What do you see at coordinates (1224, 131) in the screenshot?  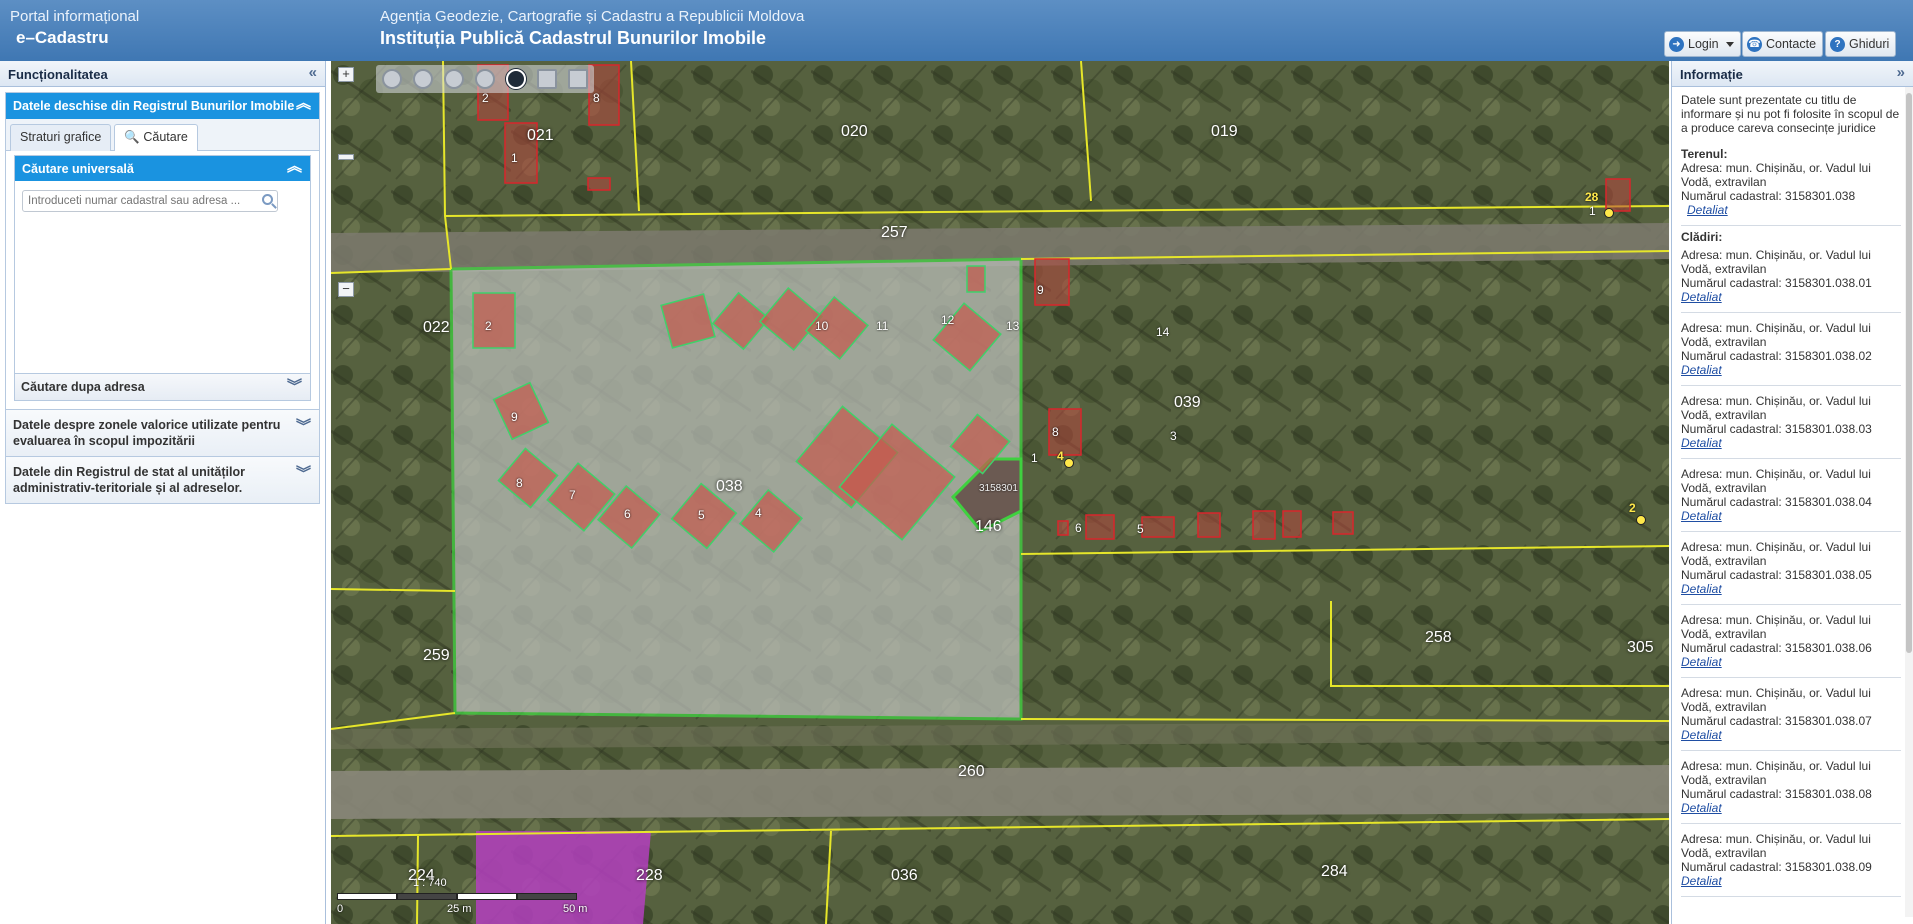 I see `parcel-label: 019` at bounding box center [1224, 131].